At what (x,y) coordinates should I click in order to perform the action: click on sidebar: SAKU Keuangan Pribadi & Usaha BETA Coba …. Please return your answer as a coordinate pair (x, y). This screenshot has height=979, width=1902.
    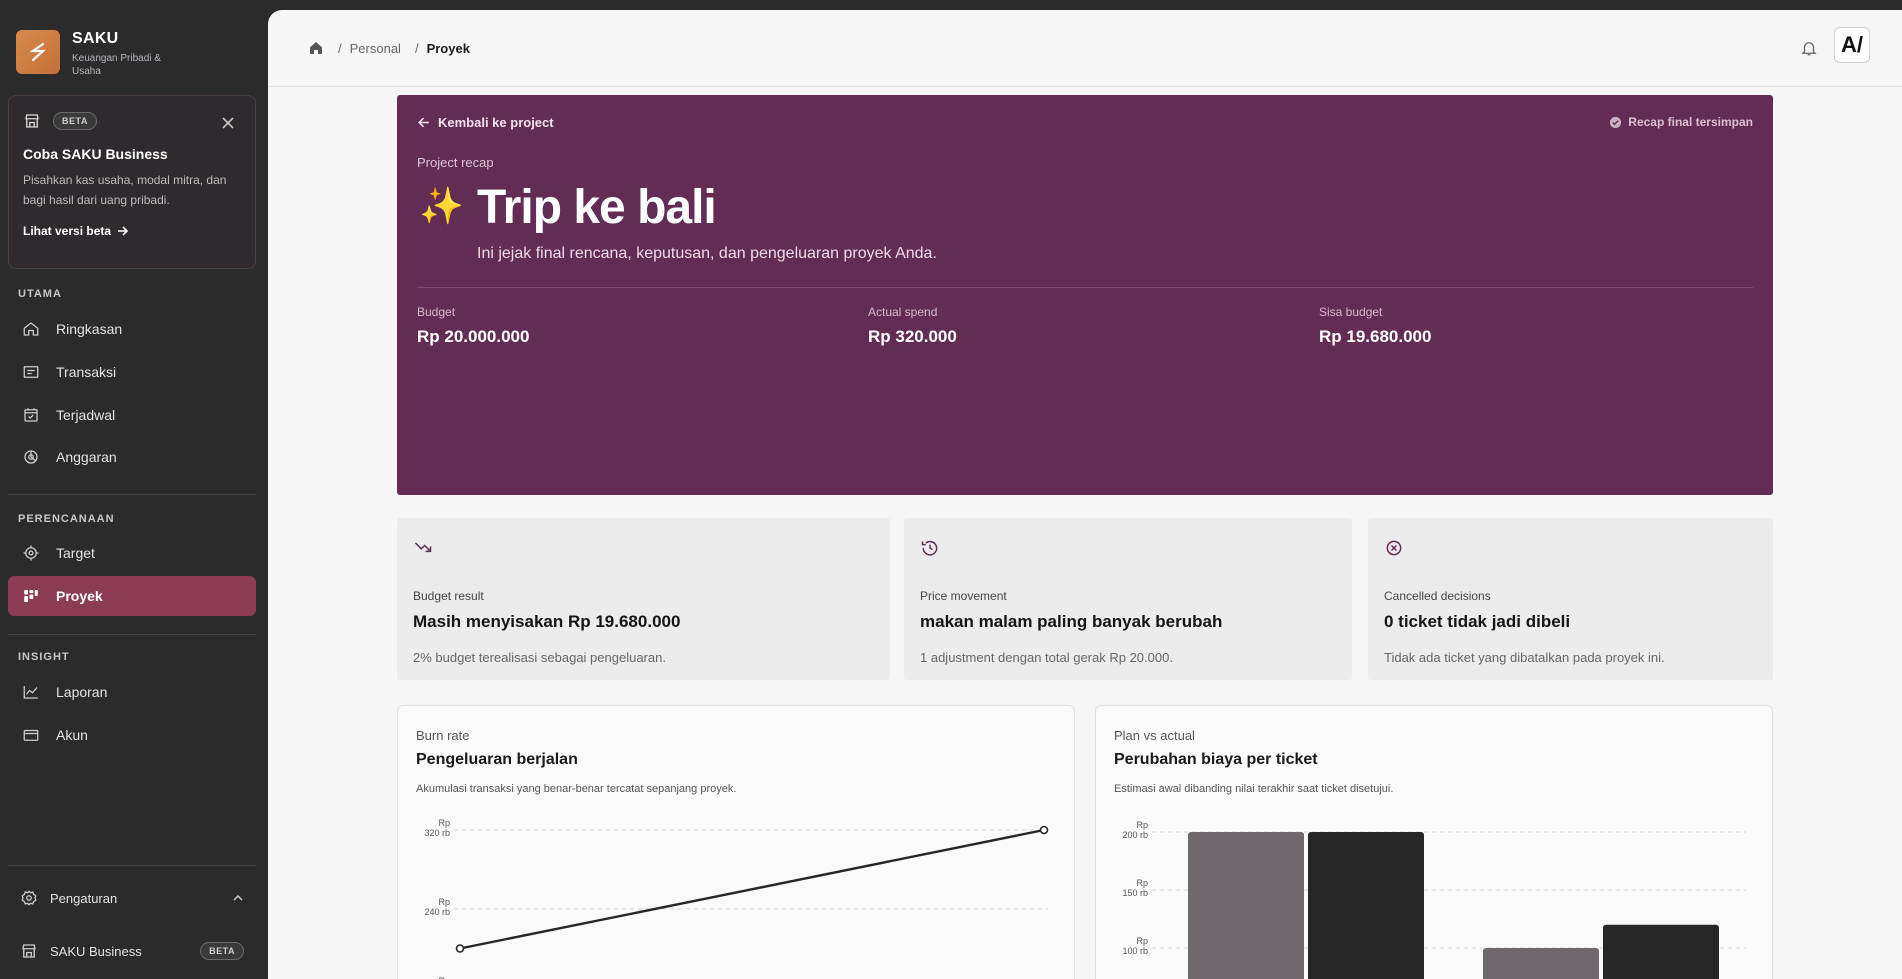
    Looking at the image, I should click on (134, 489).